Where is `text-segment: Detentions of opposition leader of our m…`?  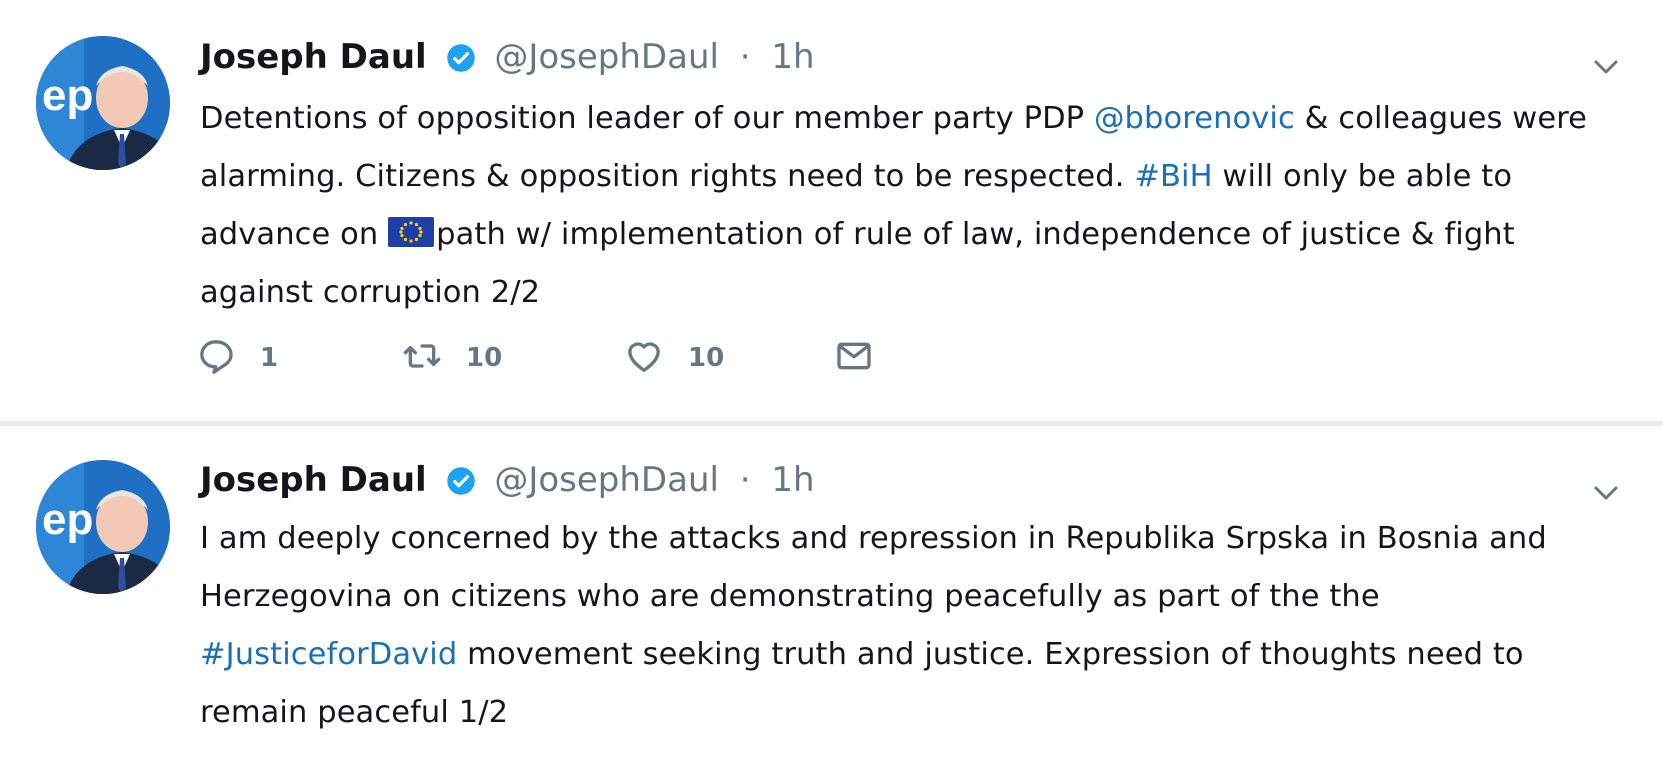
text-segment: Detentions of opposition leader of our m… is located at coordinates (647, 118).